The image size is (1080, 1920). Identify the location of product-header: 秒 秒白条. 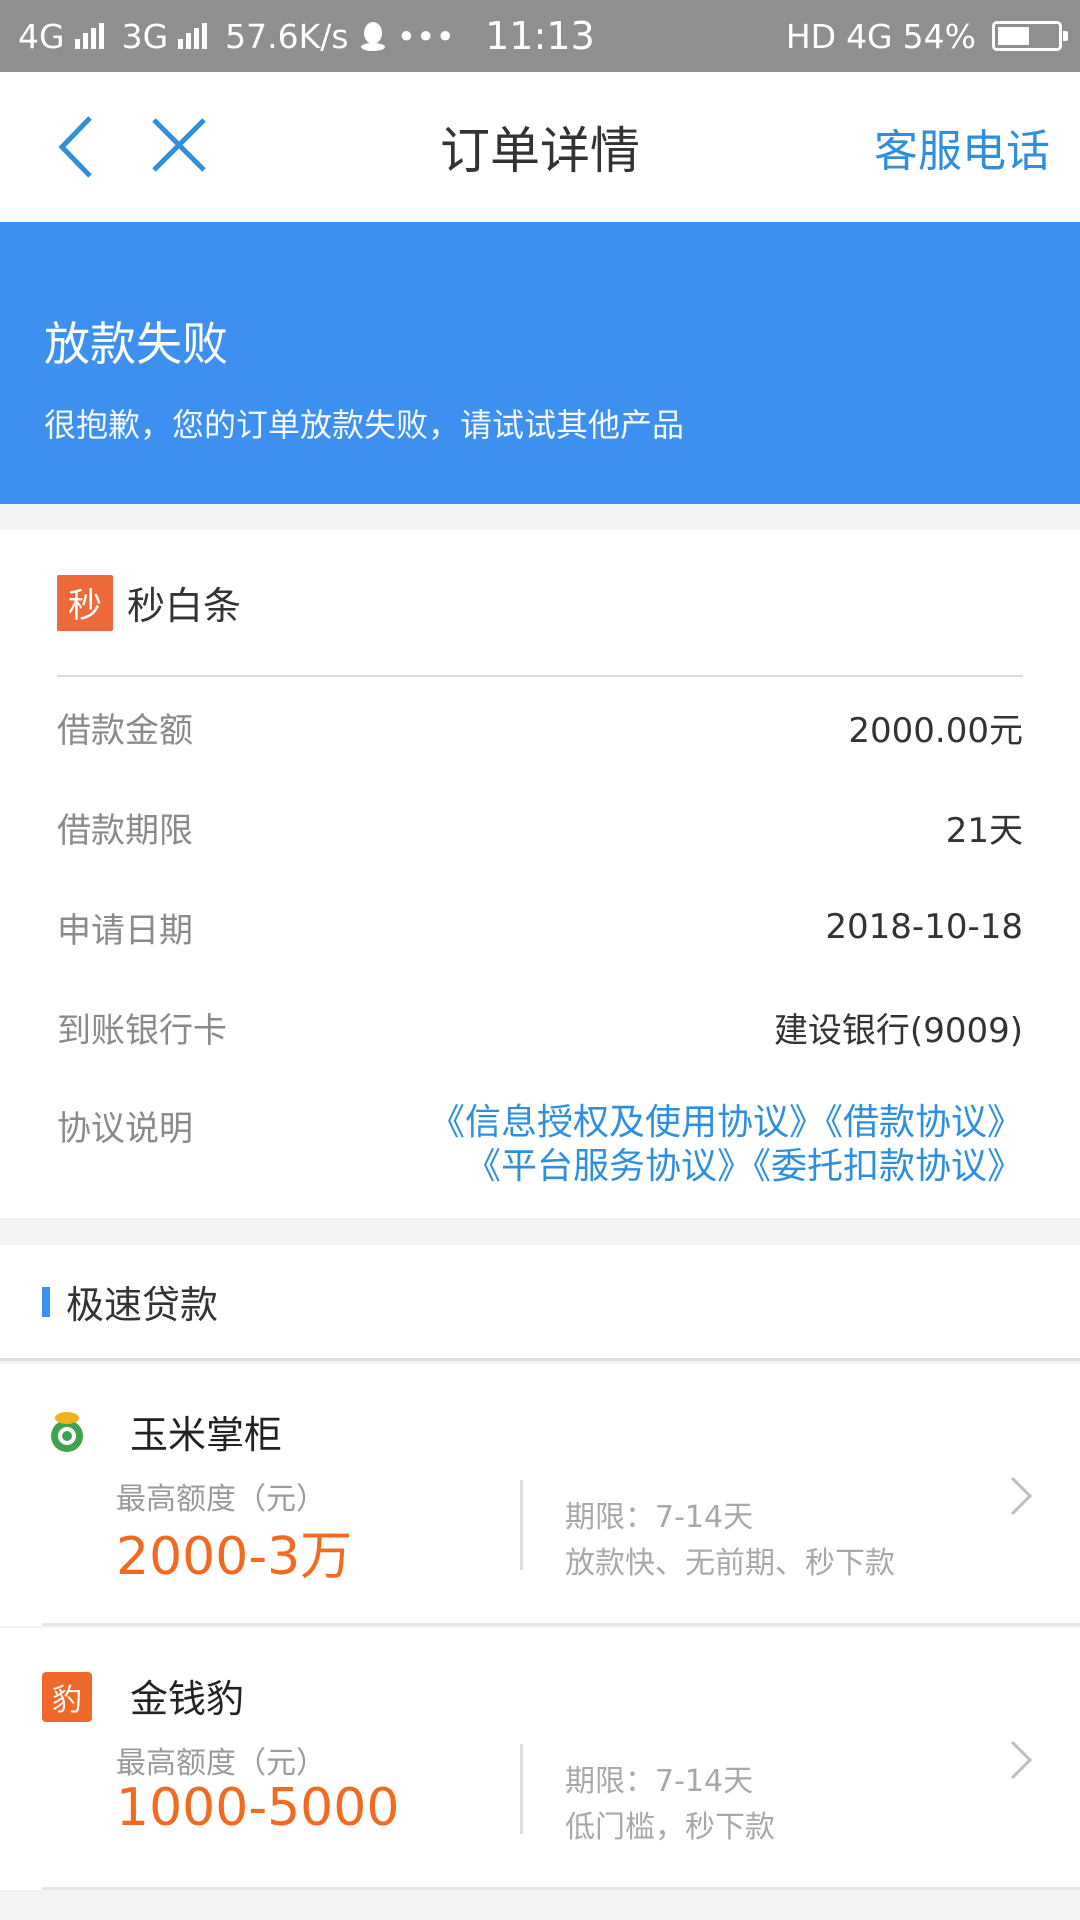
(540, 603).